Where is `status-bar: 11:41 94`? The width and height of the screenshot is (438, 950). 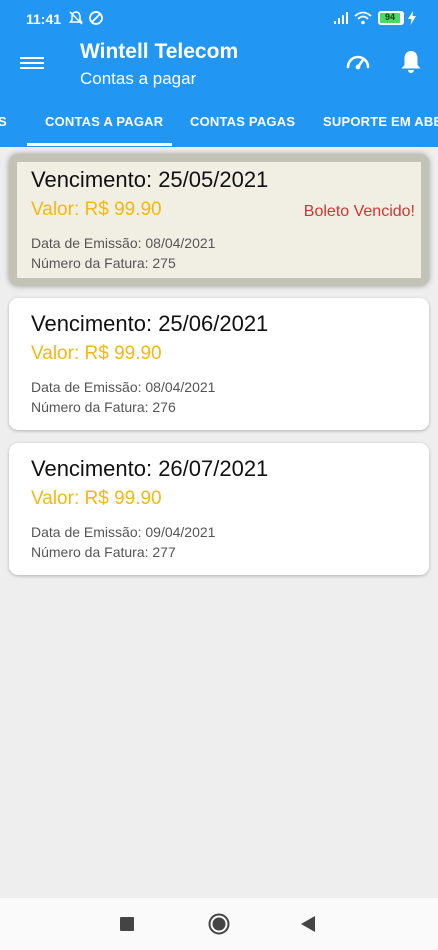 status-bar: 11:41 94 is located at coordinates (219, 18).